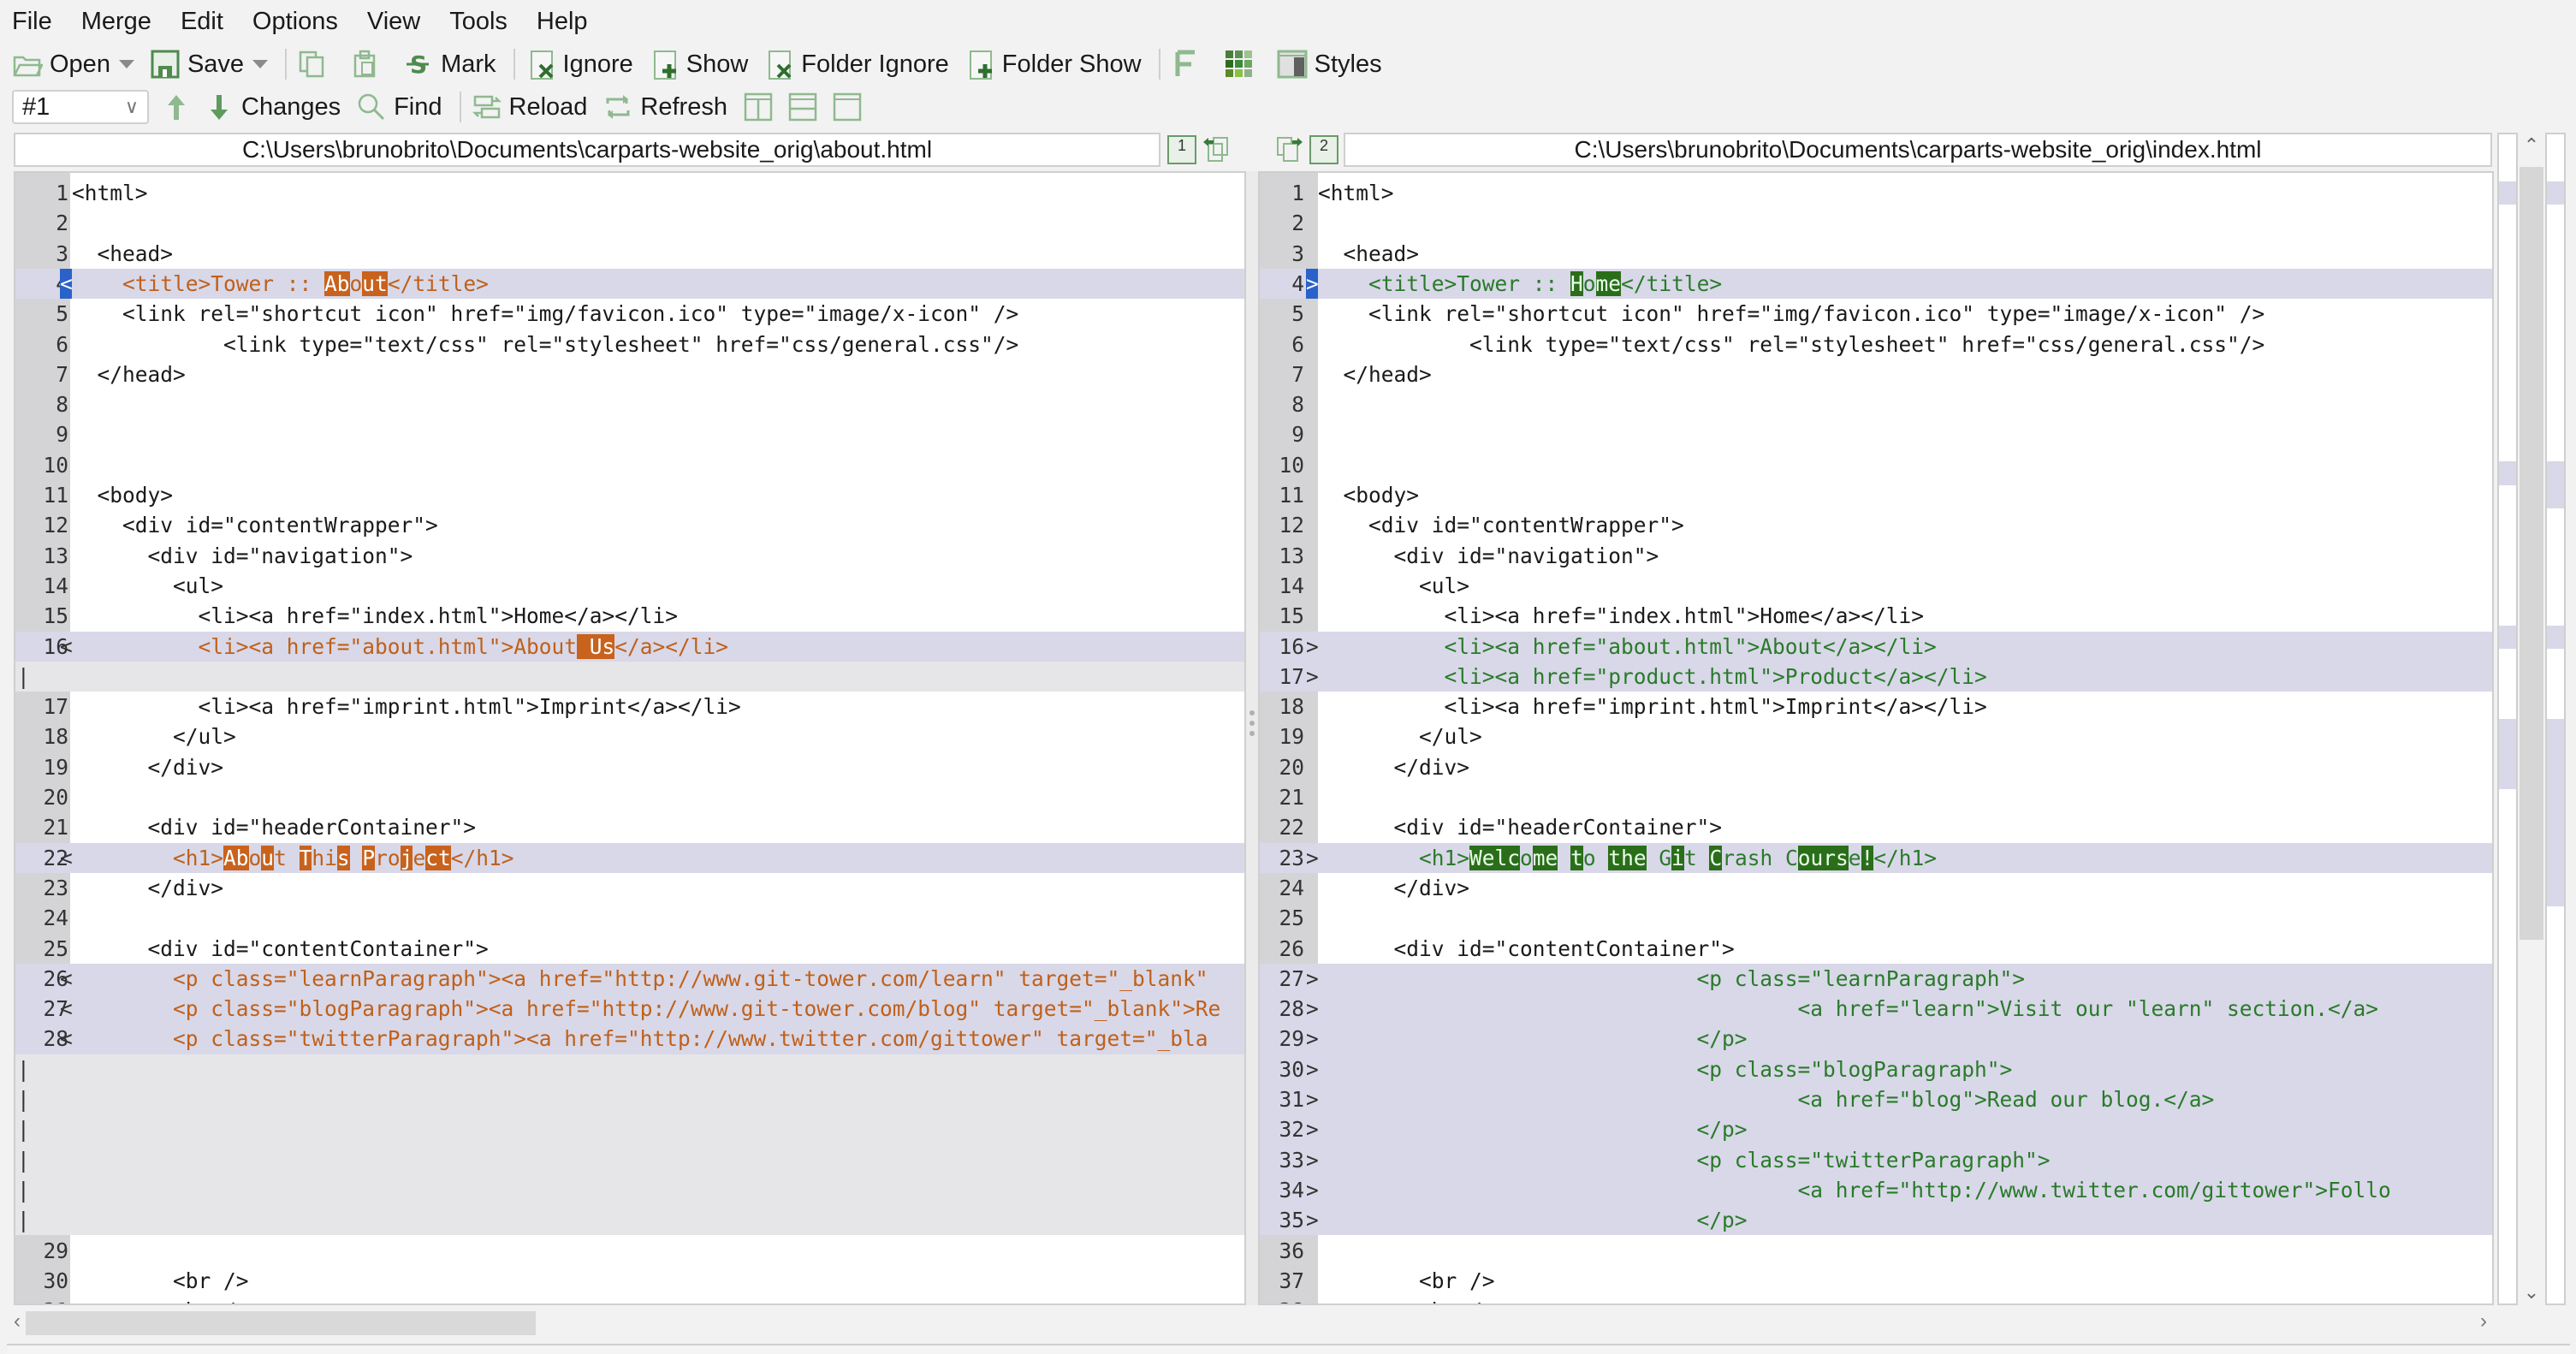 The width and height of the screenshot is (2576, 1354). Describe the element at coordinates (629, 586) in the screenshot. I see `code-line: 14 <ul>` at that location.